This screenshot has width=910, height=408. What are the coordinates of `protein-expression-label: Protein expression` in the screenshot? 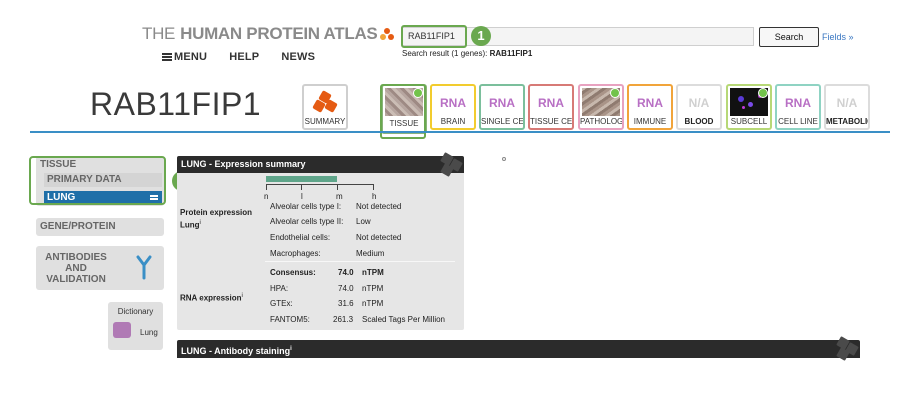 It's located at (216, 212).